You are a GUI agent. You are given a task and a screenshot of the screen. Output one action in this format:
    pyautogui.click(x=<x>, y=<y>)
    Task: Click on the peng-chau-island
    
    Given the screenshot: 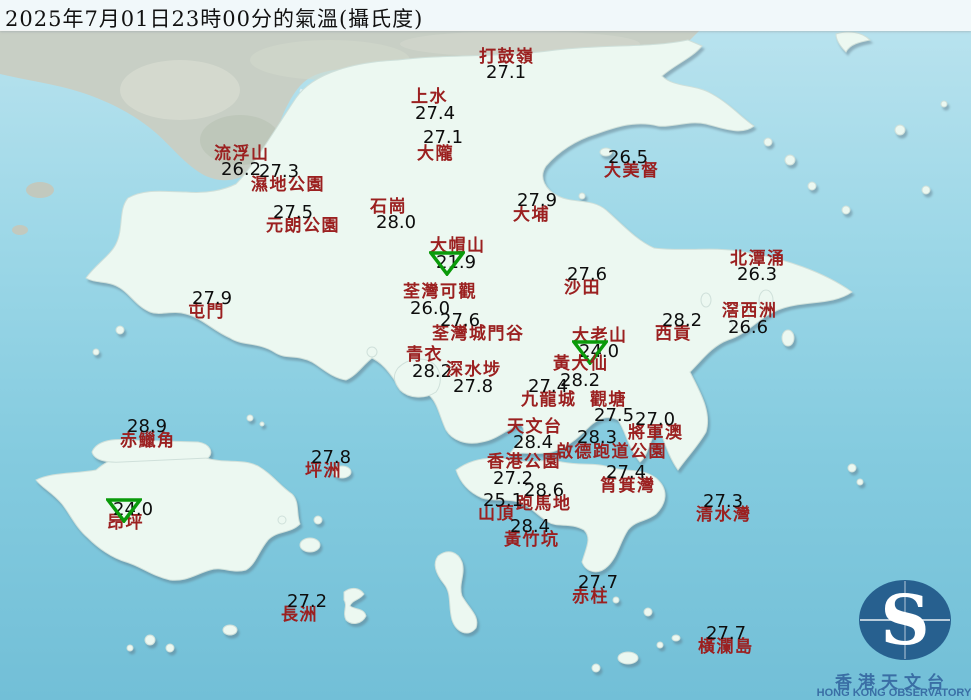 What is the action you would take?
    pyautogui.click(x=342, y=472)
    